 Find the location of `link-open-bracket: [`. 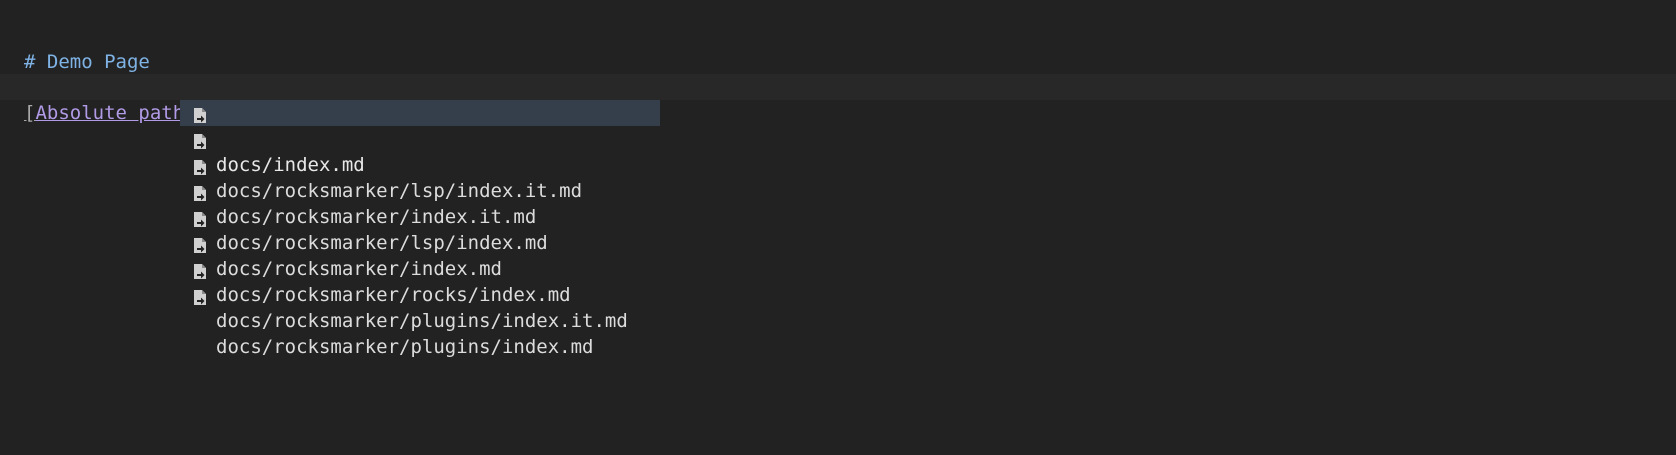

link-open-bracket: [ is located at coordinates (30, 113).